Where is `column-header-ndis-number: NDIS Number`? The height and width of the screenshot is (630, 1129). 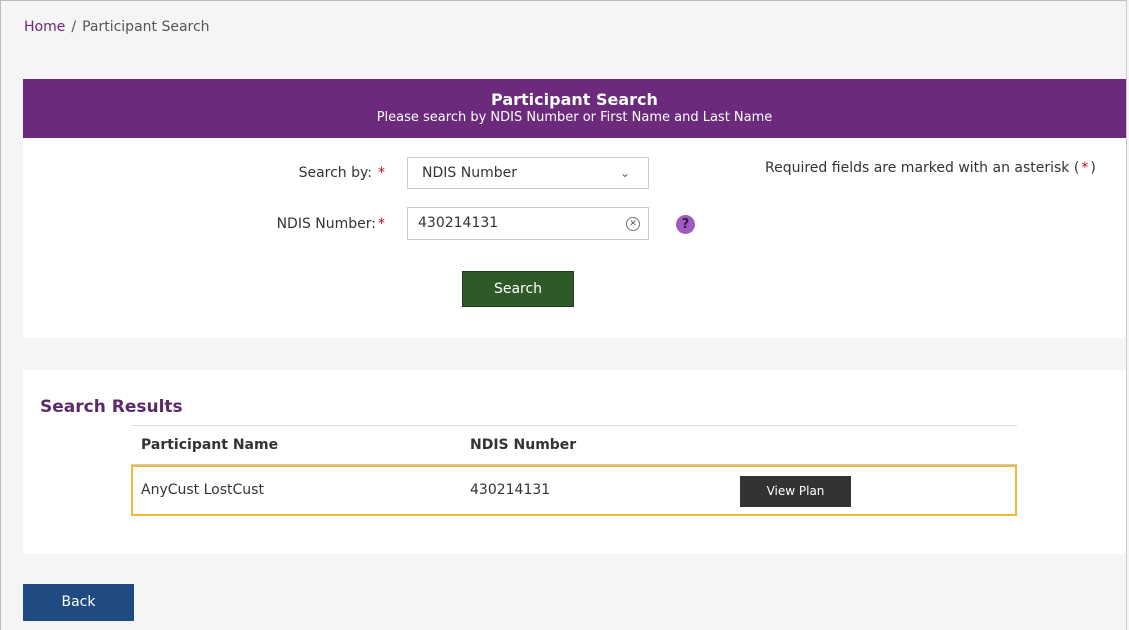
column-header-ndis-number: NDIS Number is located at coordinates (523, 445).